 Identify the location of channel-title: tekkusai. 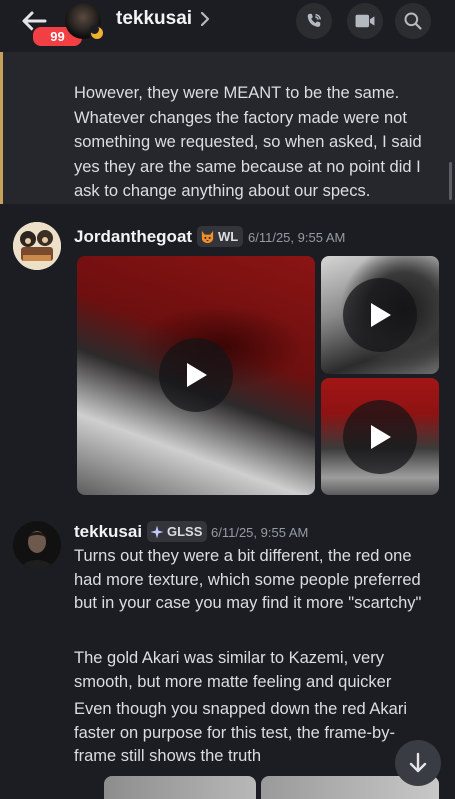
(154, 19).